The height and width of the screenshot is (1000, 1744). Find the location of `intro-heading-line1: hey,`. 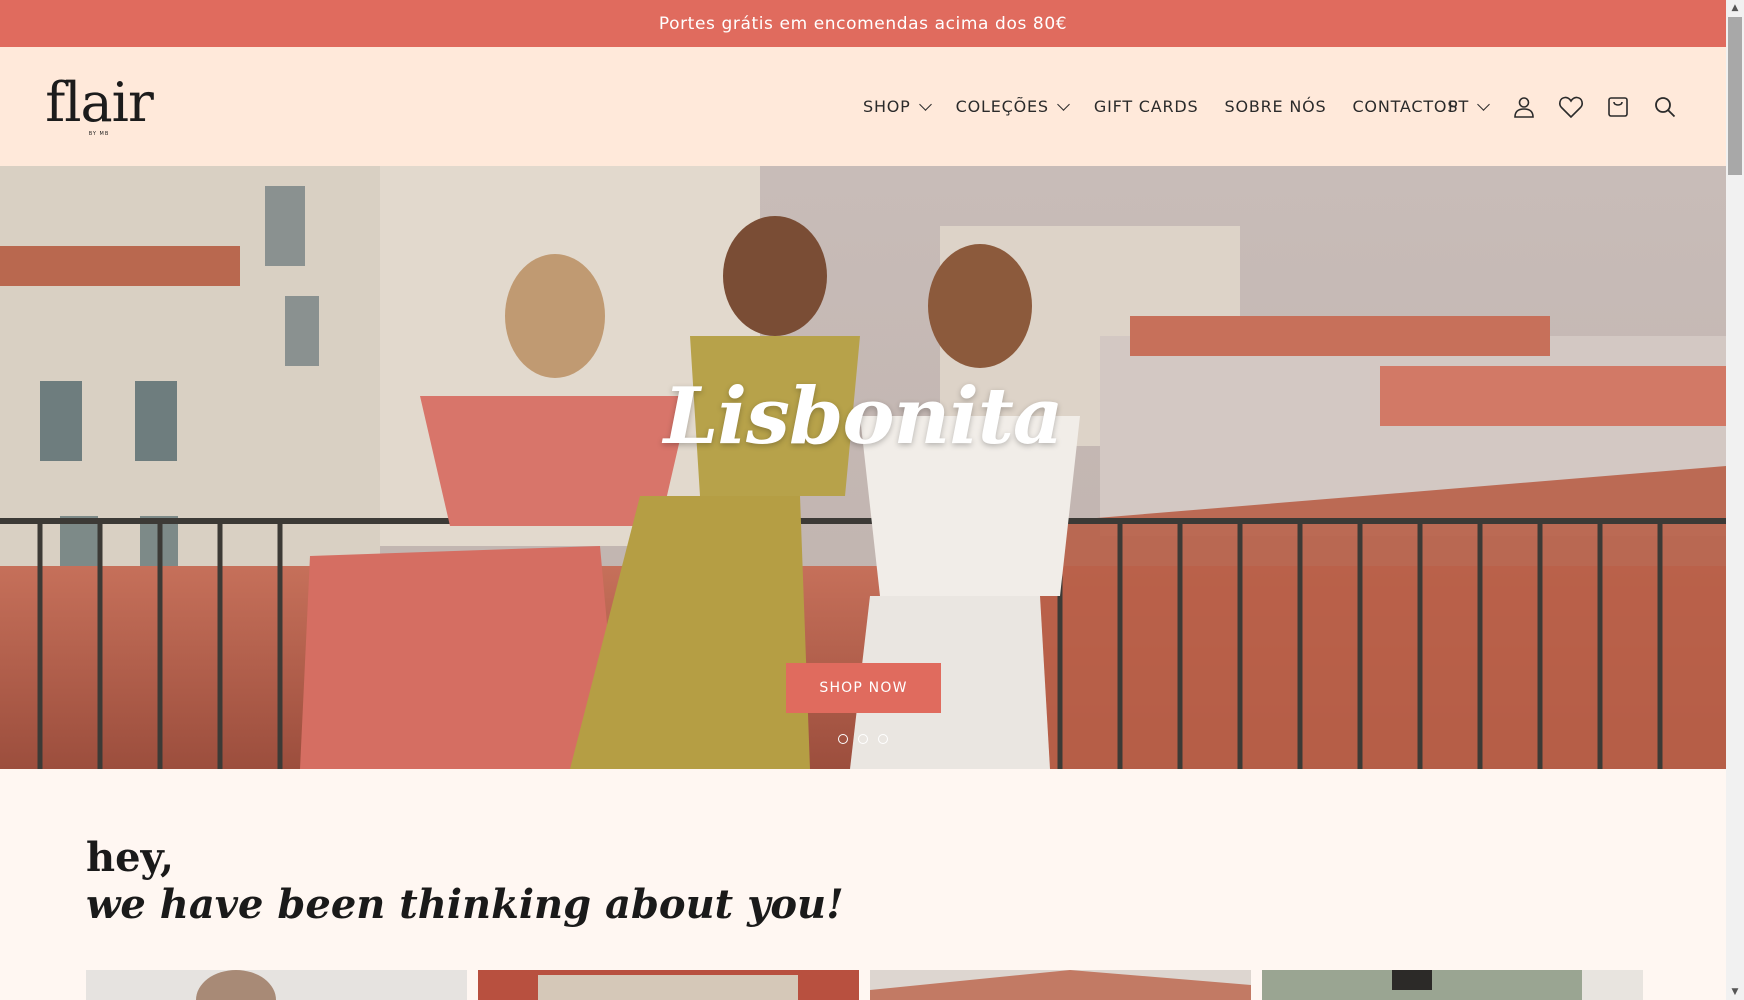

intro-heading-line1: hey, is located at coordinates (130, 857).